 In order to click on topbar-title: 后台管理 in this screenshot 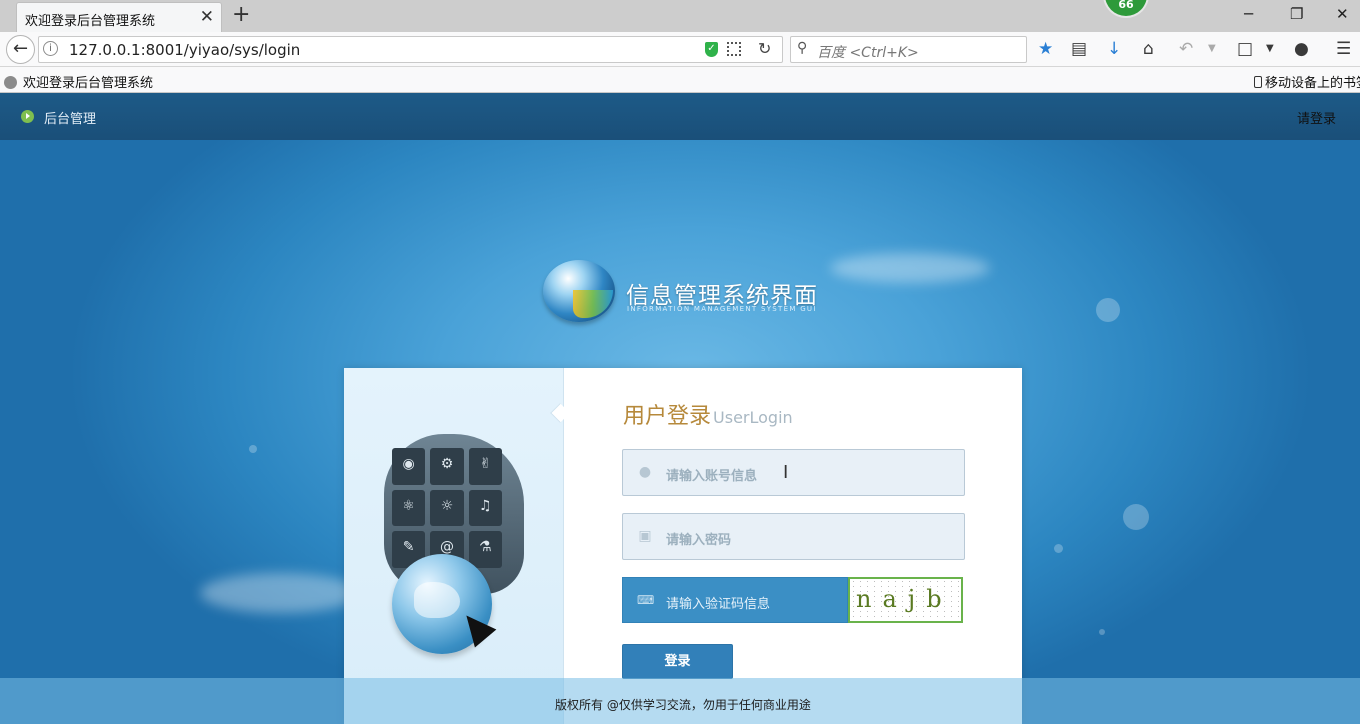, I will do `click(70, 117)`.